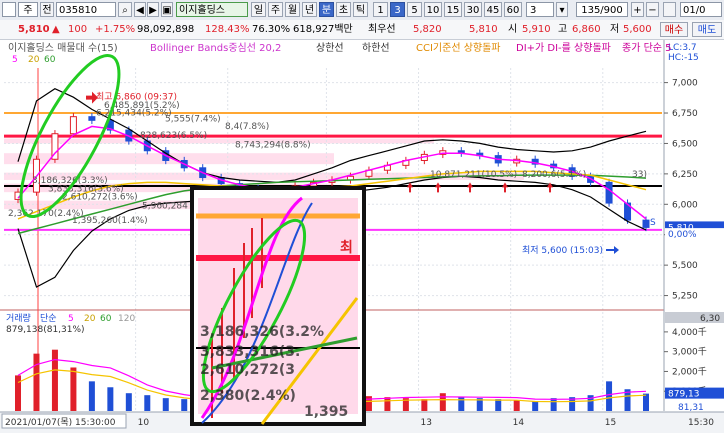 The image size is (724, 433). I want to click on period-month: 월, so click(292, 9).